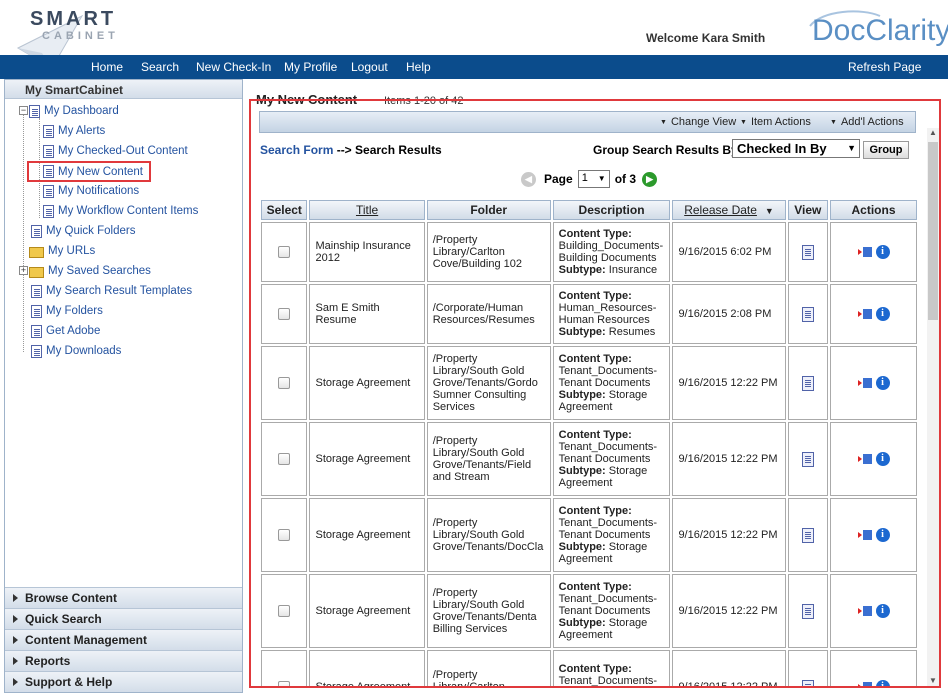 The width and height of the screenshot is (948, 693). I want to click on subtype-value: Insurance, so click(633, 270).